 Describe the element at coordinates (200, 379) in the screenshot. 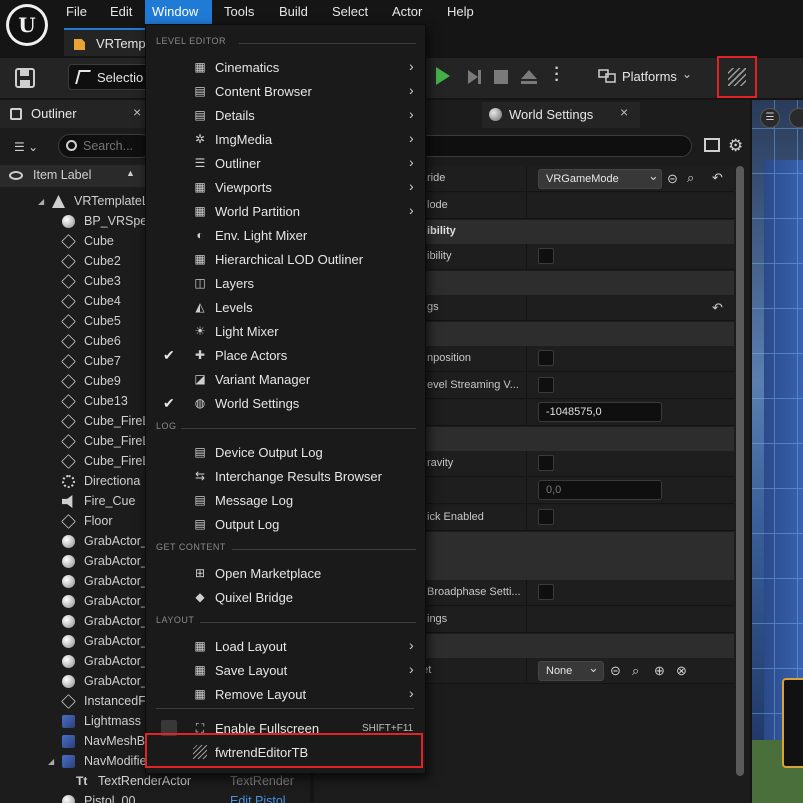

I see `variant-manager-icon: ◪` at that location.